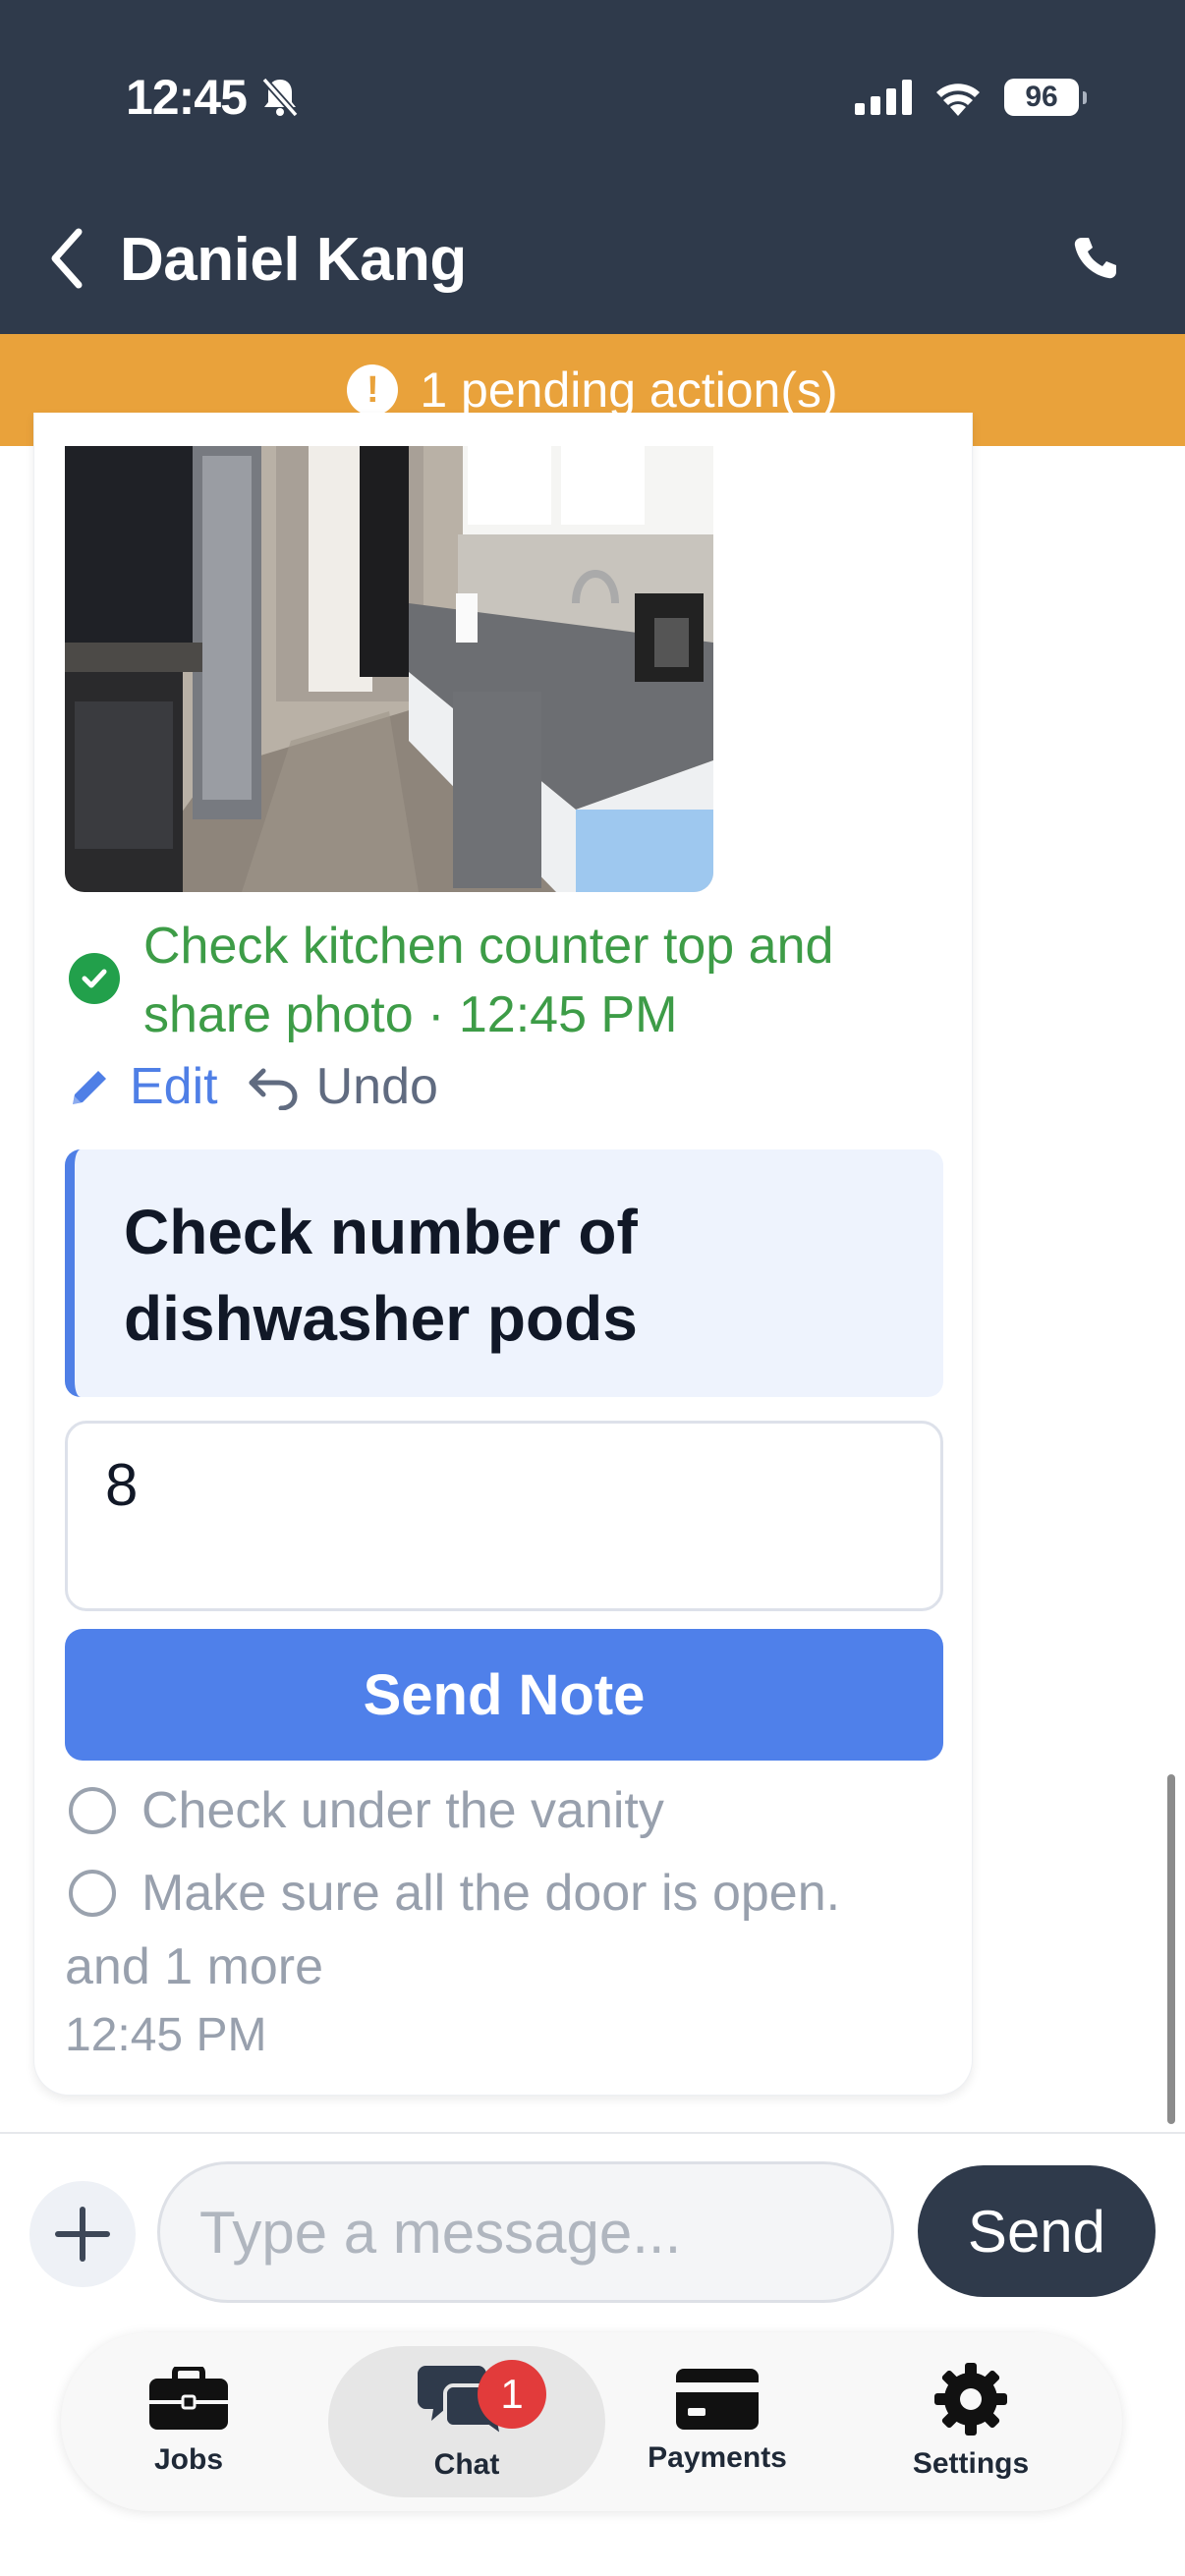 This screenshot has width=1185, height=2576. Describe the element at coordinates (592, 167) in the screenshot. I see `app-header: 12:45 96 Daniel Kang` at that location.